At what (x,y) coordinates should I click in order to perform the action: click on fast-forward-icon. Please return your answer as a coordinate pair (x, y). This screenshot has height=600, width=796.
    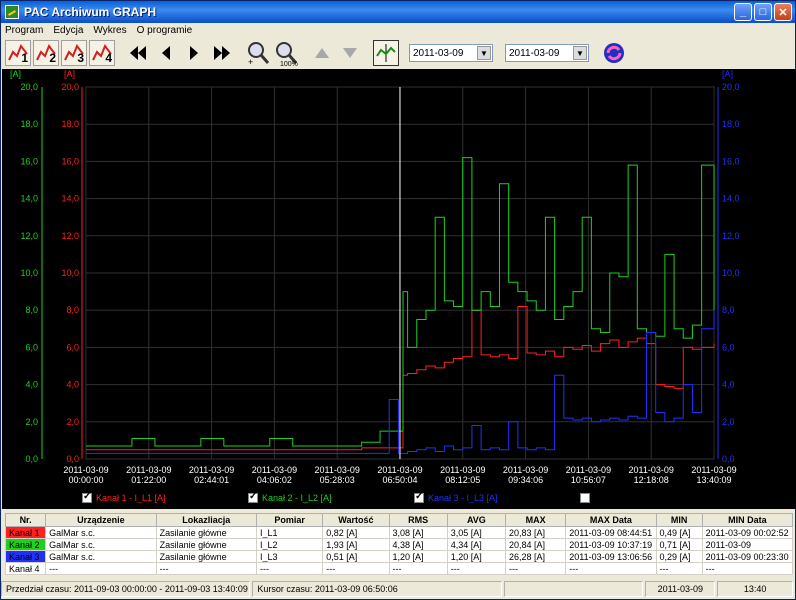
    Looking at the image, I should click on (222, 53).